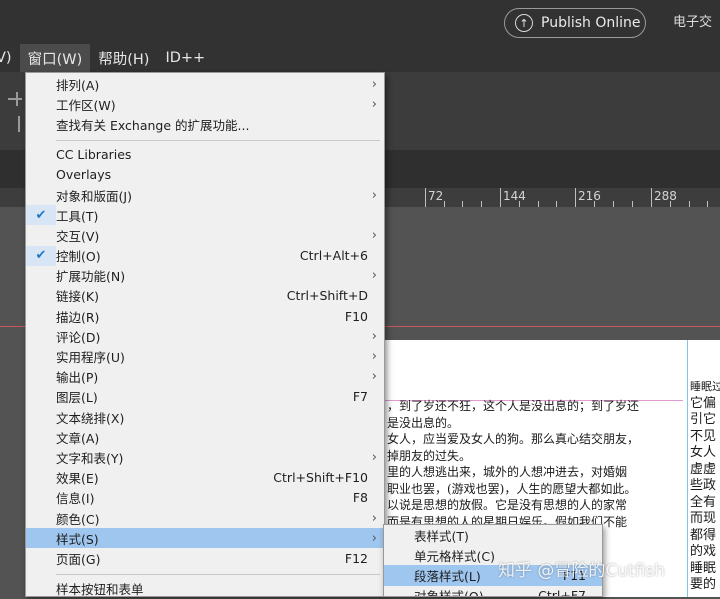 The width and height of the screenshot is (720, 599). Describe the element at coordinates (90, 418) in the screenshot. I see `menu-item-label: 文本绕排(X)` at that location.